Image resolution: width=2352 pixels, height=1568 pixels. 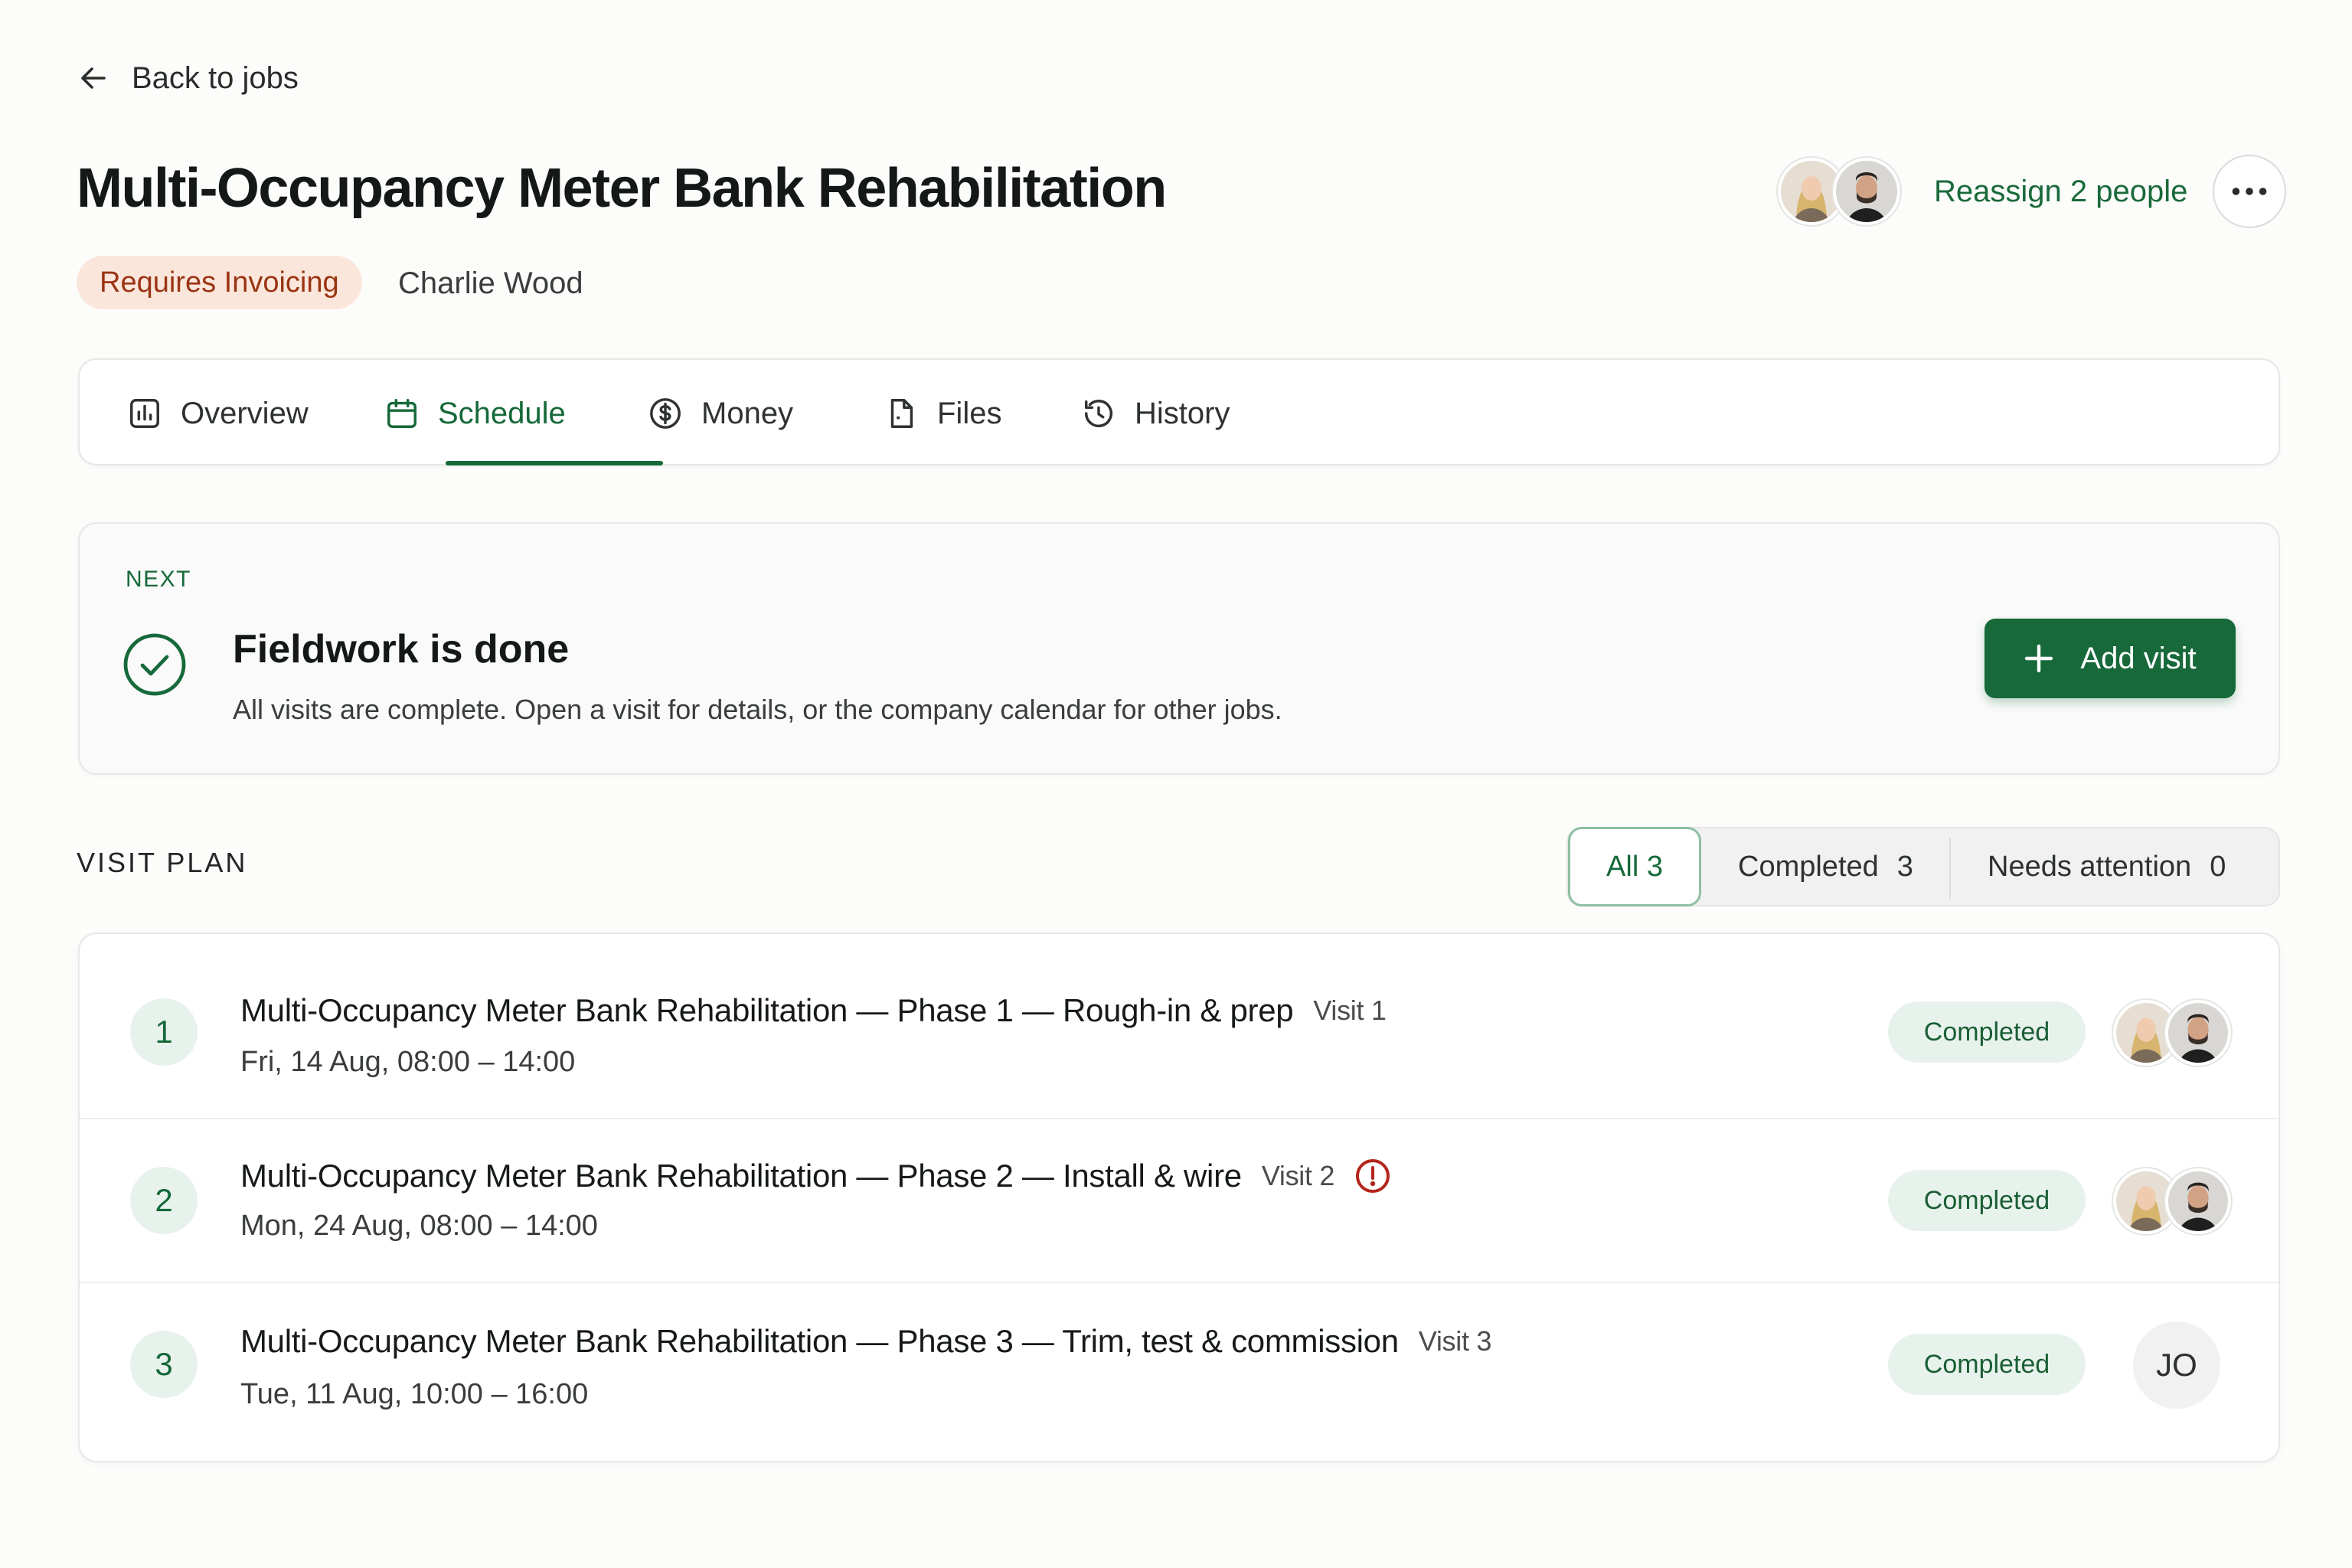 I want to click on visit-number: 2, so click(x=164, y=1200).